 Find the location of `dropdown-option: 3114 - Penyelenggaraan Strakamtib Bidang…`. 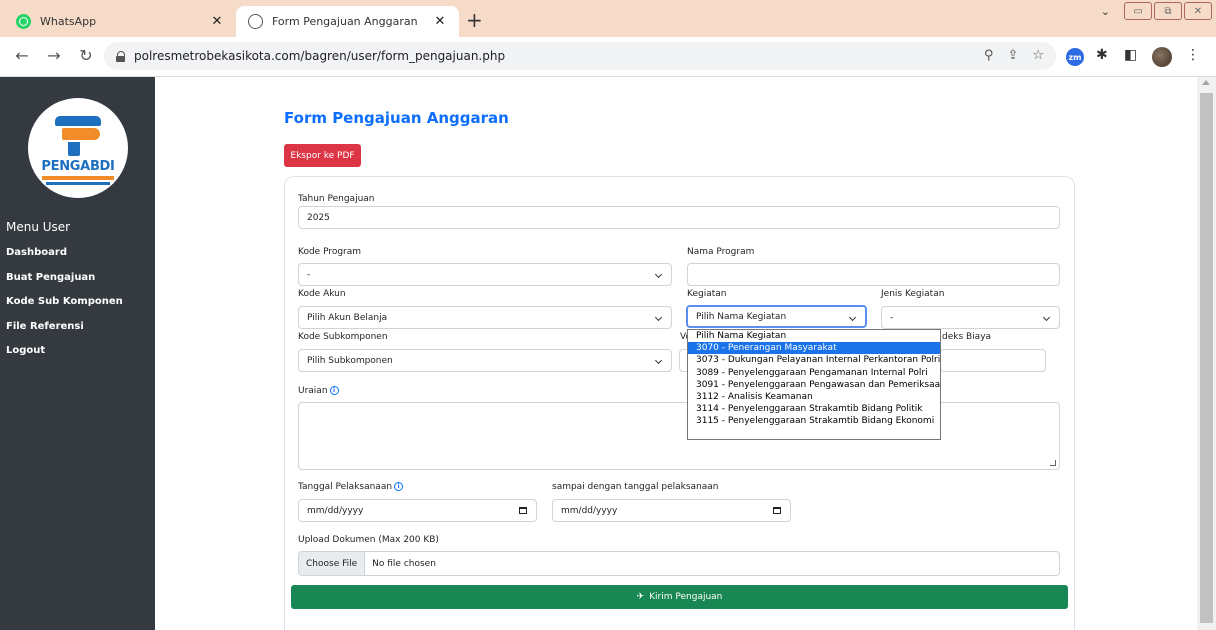

dropdown-option: 3114 - Penyelenggaraan Strakamtib Bidang… is located at coordinates (814, 409).